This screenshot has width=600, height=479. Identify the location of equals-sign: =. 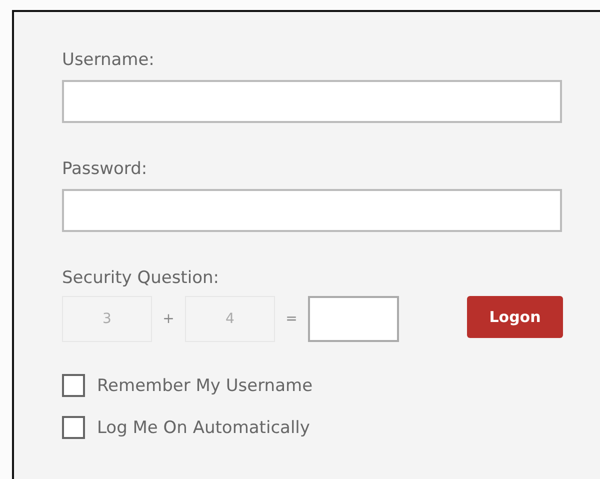
(291, 319).